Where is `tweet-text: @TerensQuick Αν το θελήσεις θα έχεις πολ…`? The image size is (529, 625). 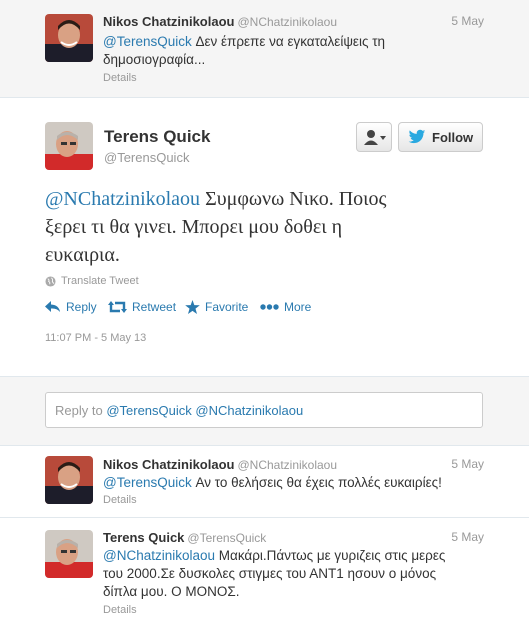
tweet-text: @TerensQuick Αν το θελήσεις θα έχεις πολ… is located at coordinates (272, 483).